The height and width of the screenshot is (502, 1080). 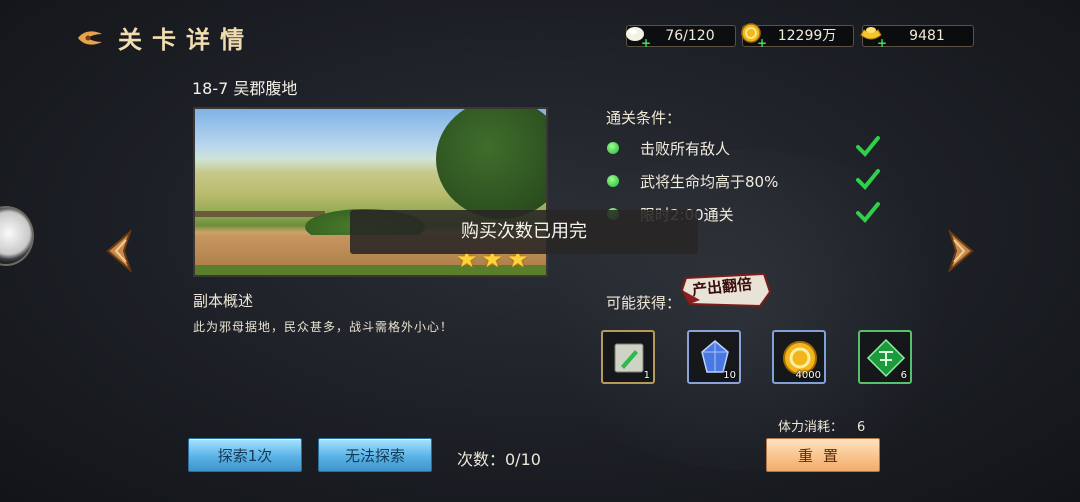 What do you see at coordinates (961, 251) in the screenshot?
I see `next-stage-arrow-icon` at bounding box center [961, 251].